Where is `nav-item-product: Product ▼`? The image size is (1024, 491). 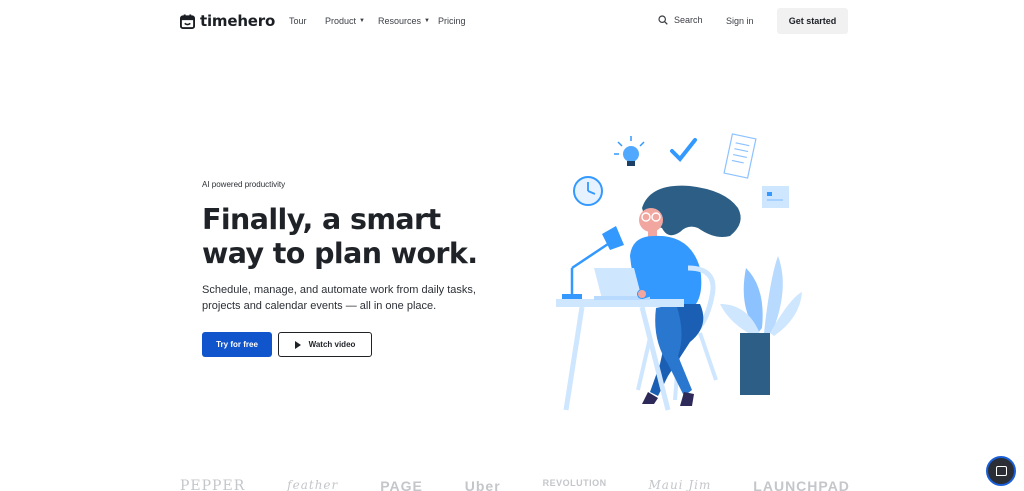
nav-item-product: Product ▼ is located at coordinates (345, 21).